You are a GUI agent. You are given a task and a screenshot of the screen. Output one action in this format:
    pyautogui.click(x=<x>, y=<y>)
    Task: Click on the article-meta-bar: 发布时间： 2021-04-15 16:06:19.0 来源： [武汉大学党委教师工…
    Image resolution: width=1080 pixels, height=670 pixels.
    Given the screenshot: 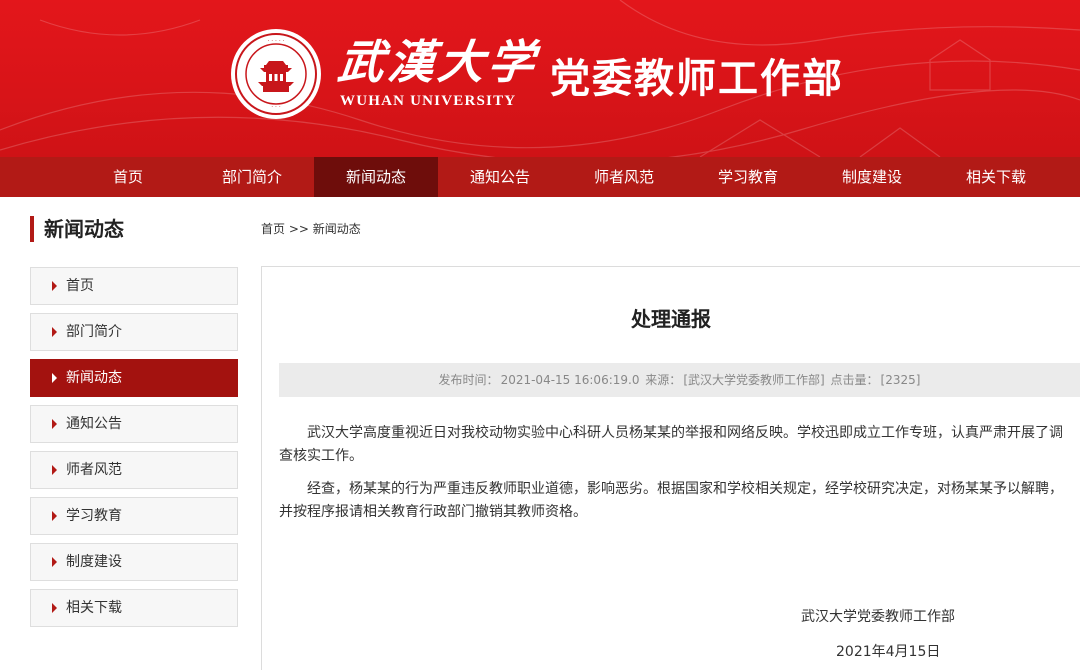 What is the action you would take?
    pyautogui.click(x=679, y=380)
    